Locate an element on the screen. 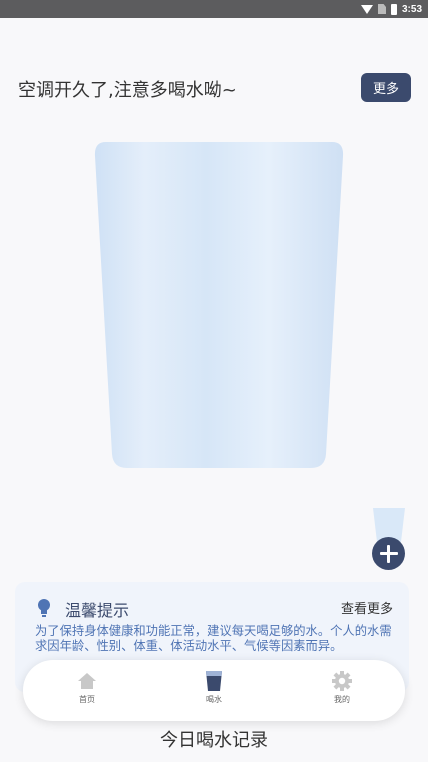  nav-label-drink: 喝水 is located at coordinates (214, 699).